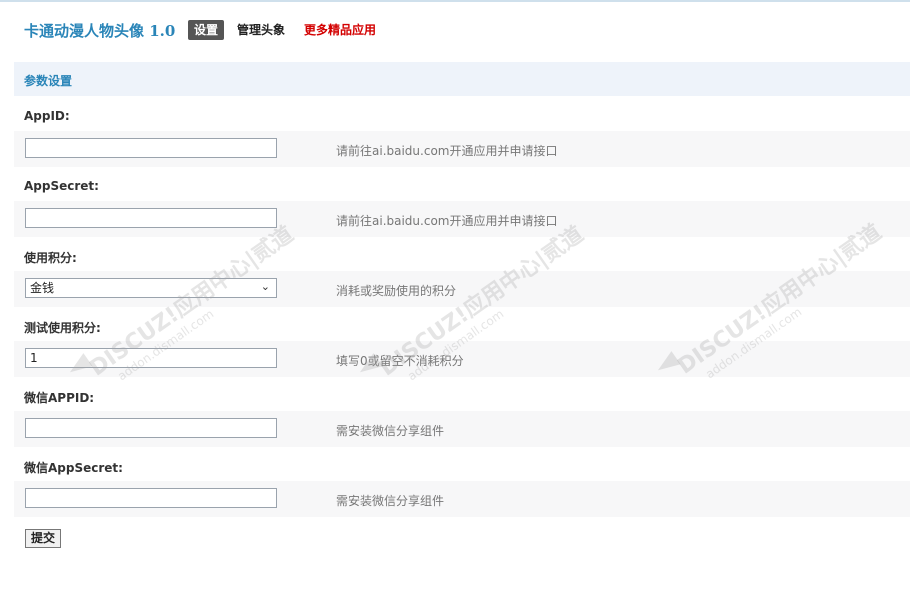 The width and height of the screenshot is (910, 589). Describe the element at coordinates (265, 286) in the screenshot. I see `chevron-down-icon: ⌄` at that location.